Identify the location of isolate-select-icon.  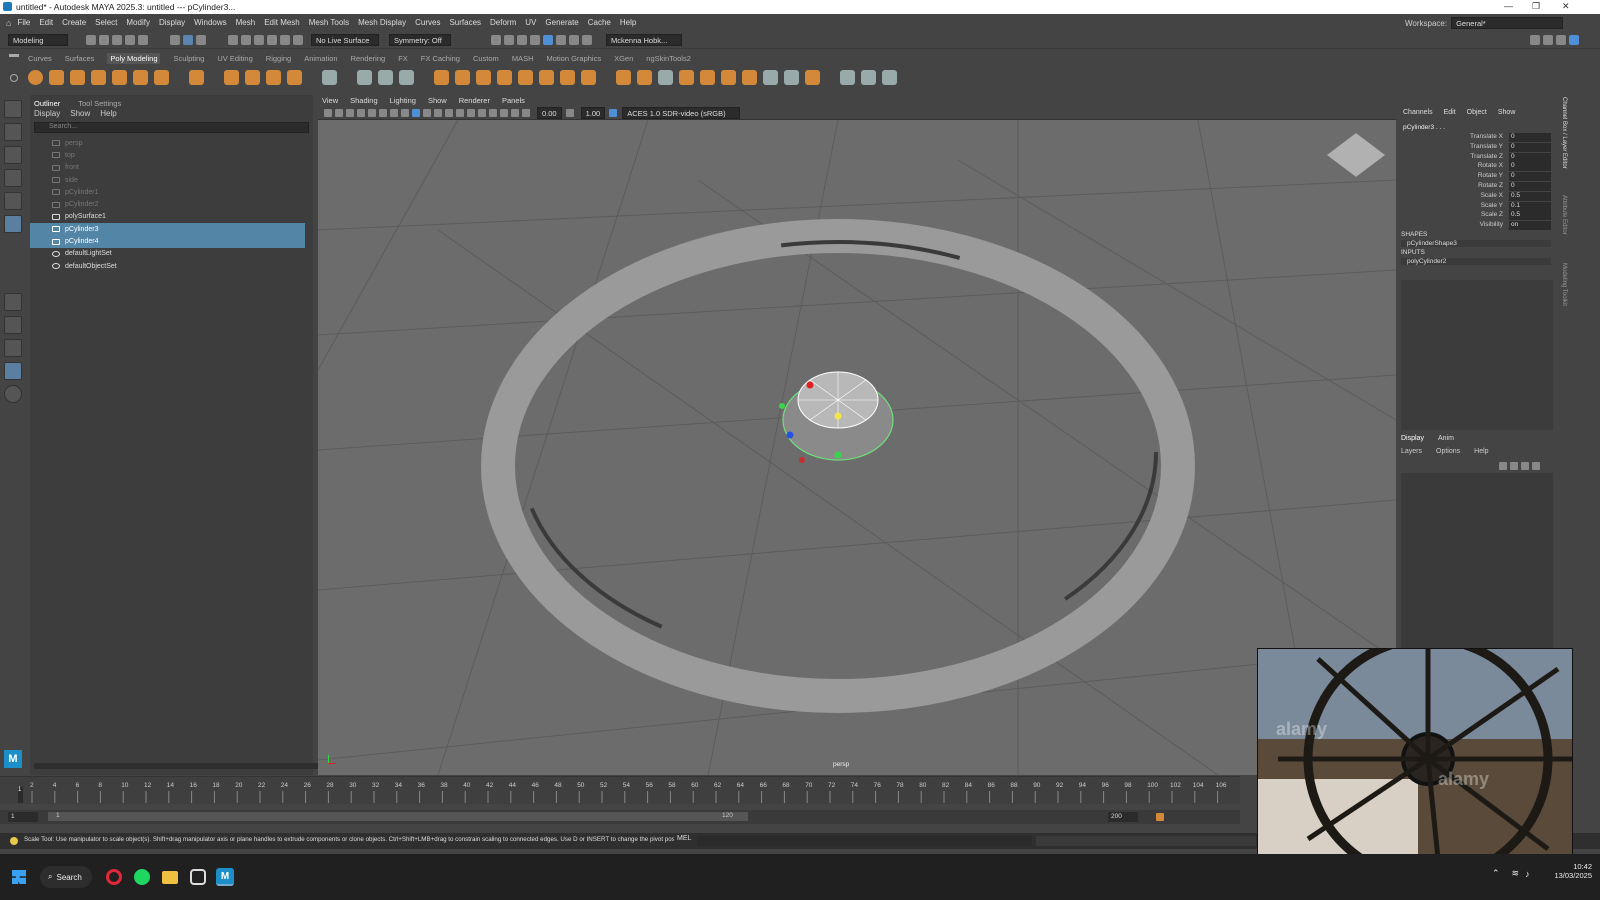
(493, 112).